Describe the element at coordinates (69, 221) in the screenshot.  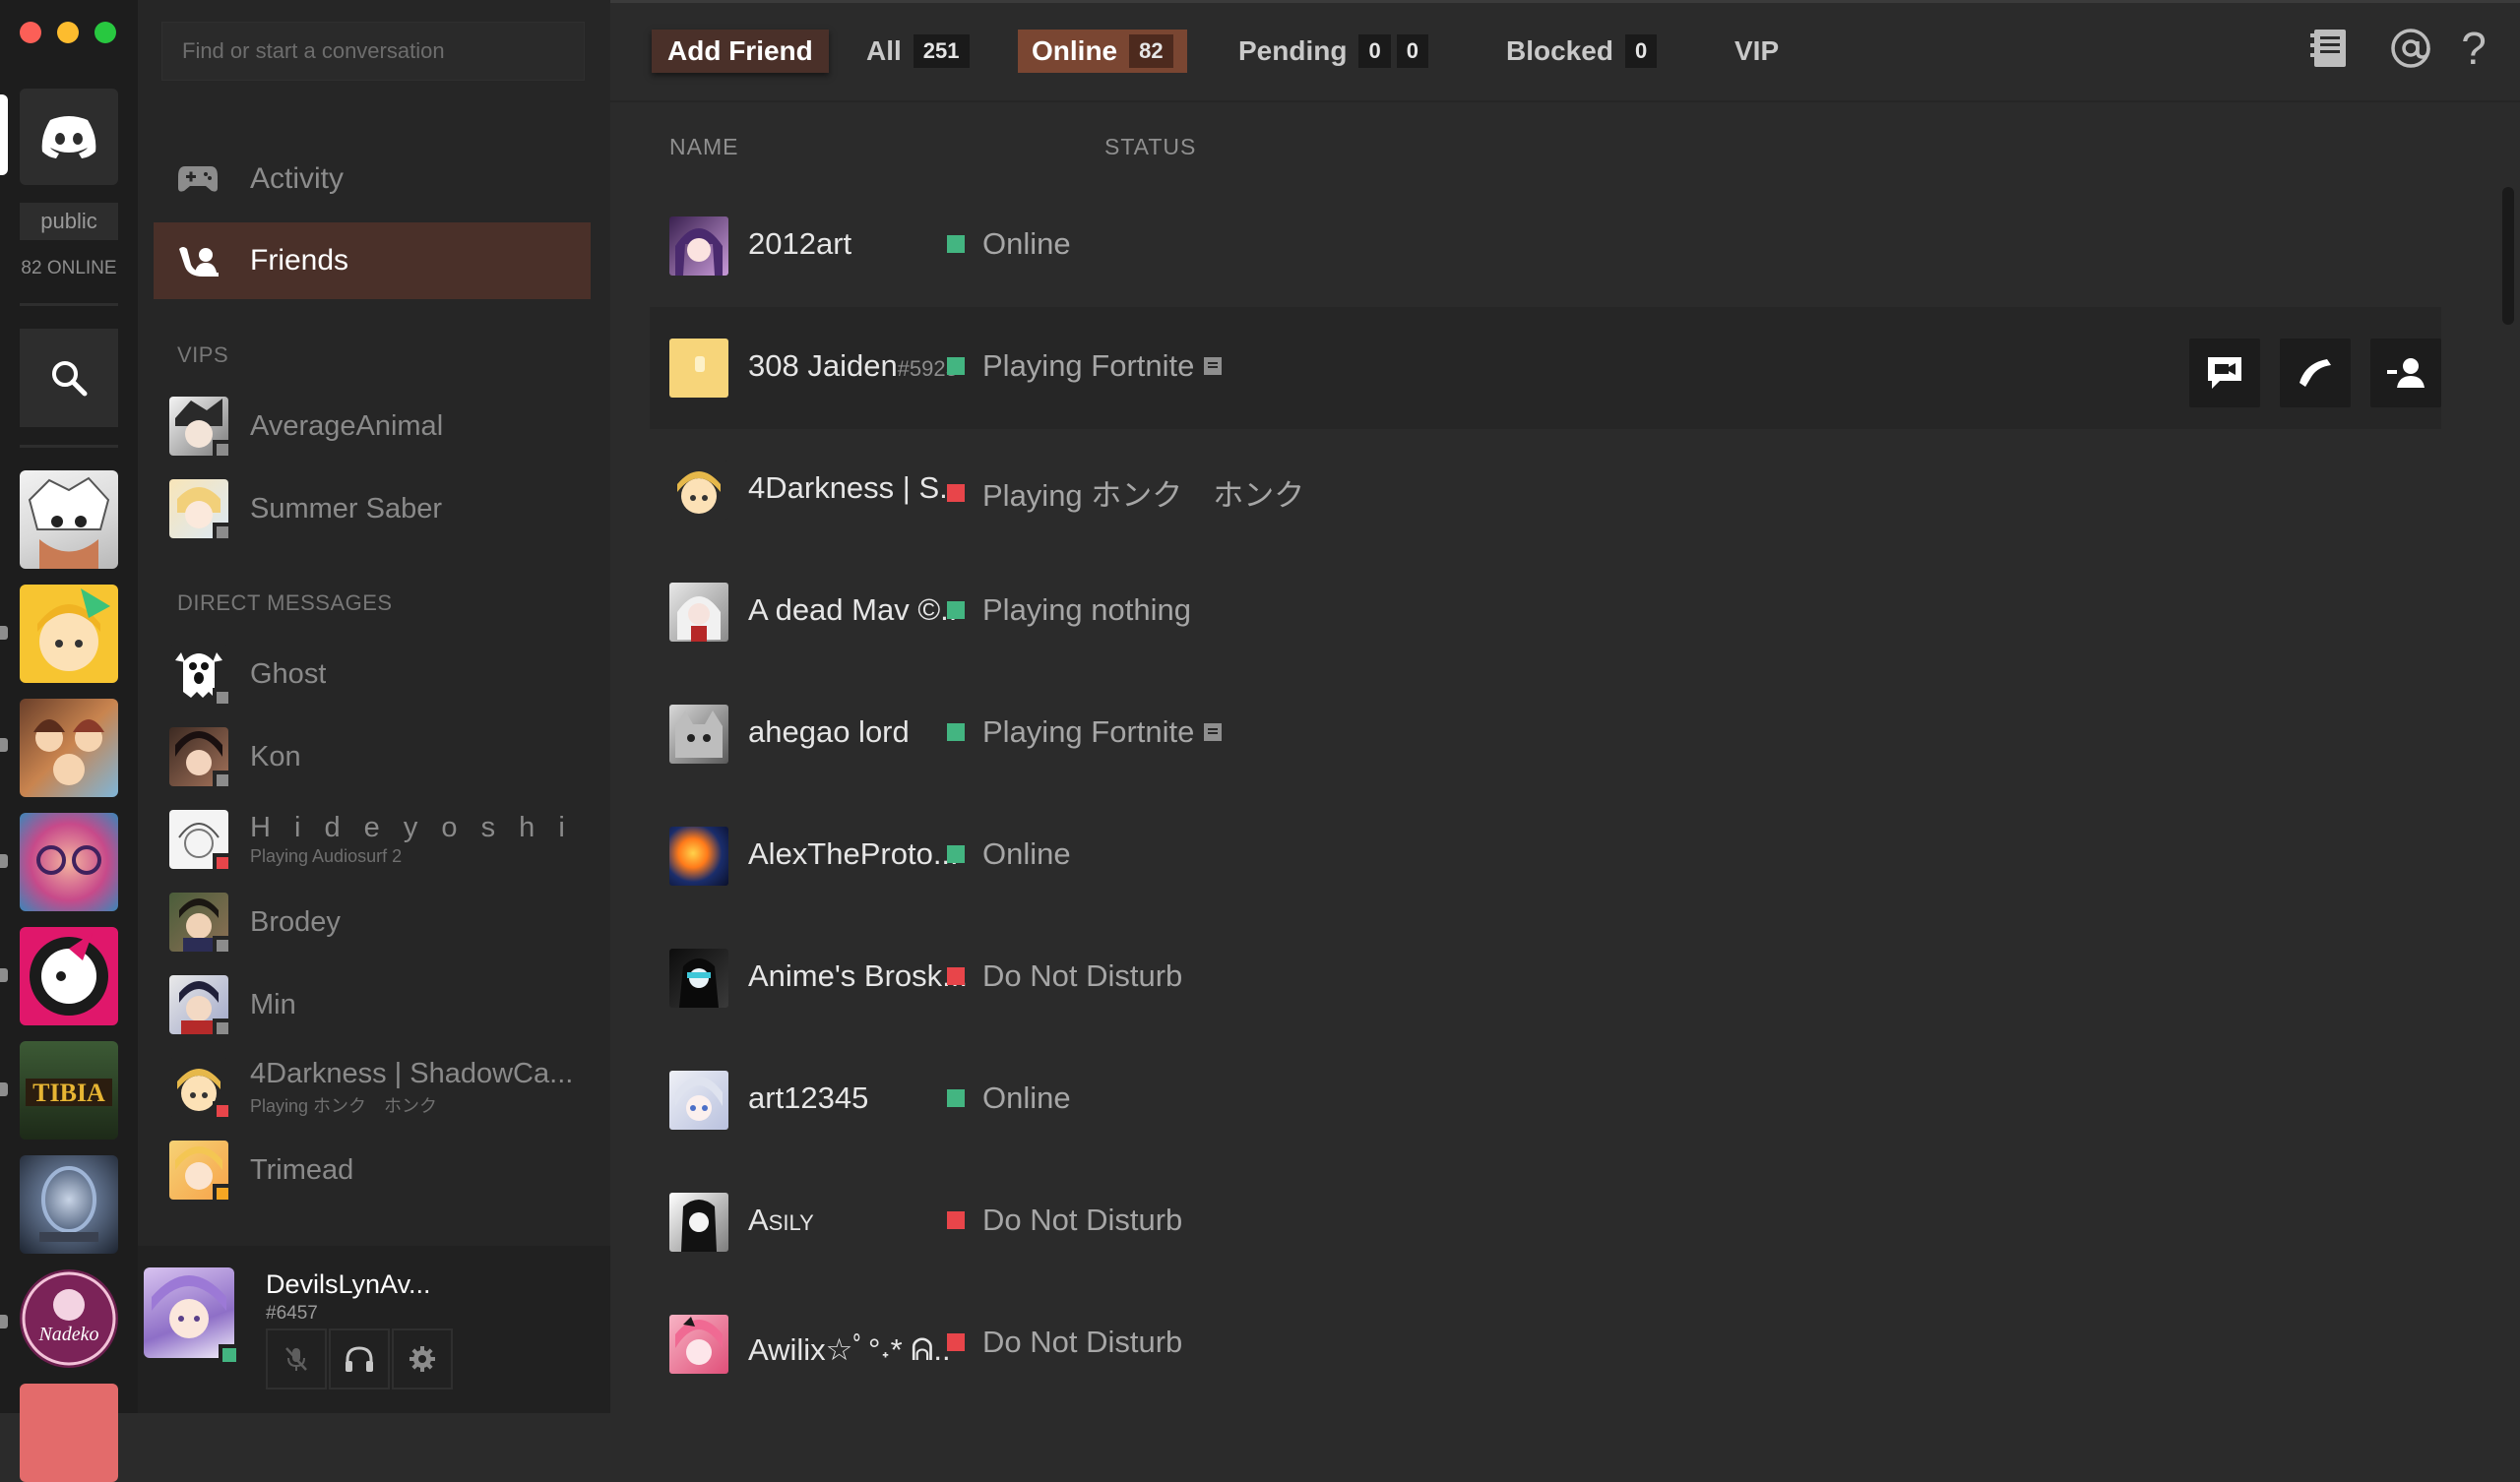
I see `public-label: public` at that location.